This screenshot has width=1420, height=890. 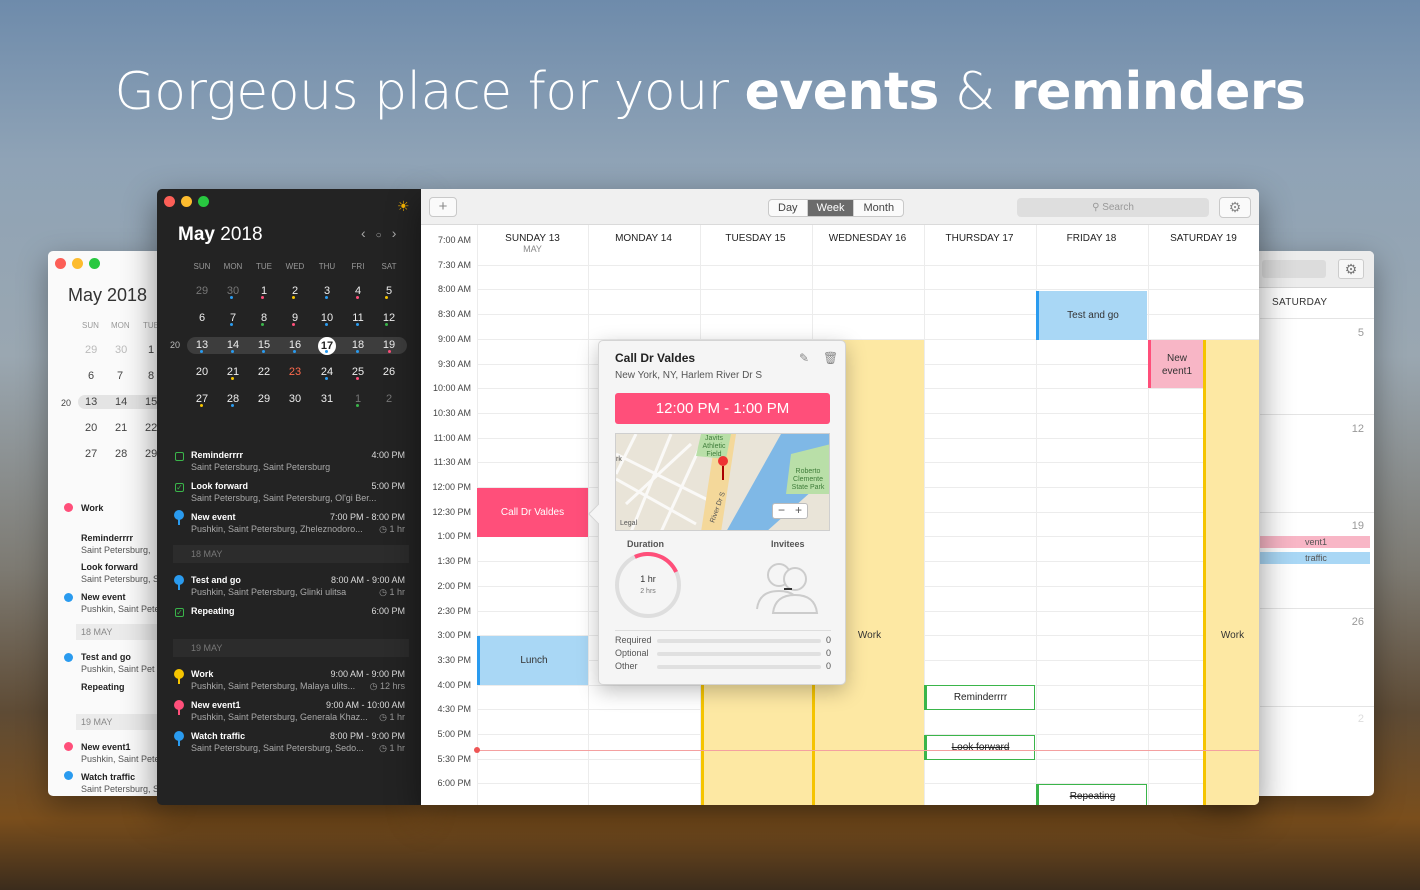 I want to click on mini-calendar-day: 1, so click(x=264, y=291).